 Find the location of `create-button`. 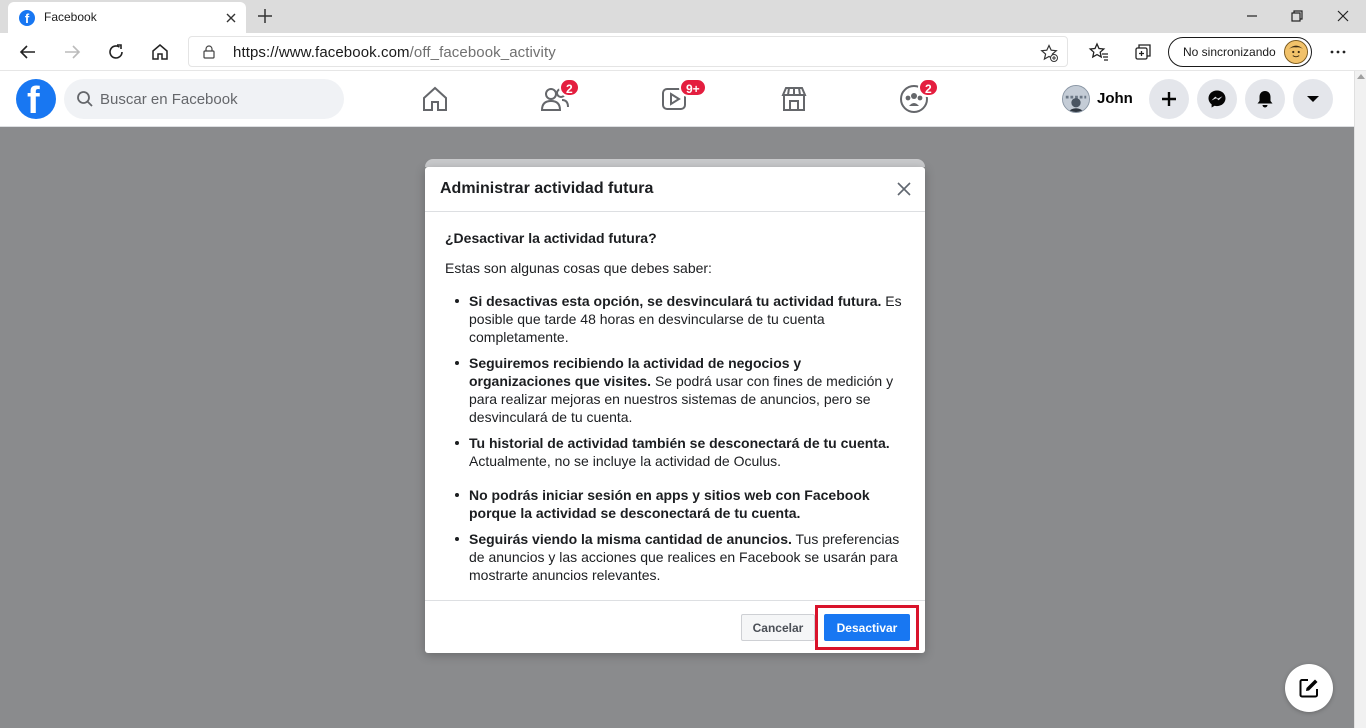

create-button is located at coordinates (1169, 99).